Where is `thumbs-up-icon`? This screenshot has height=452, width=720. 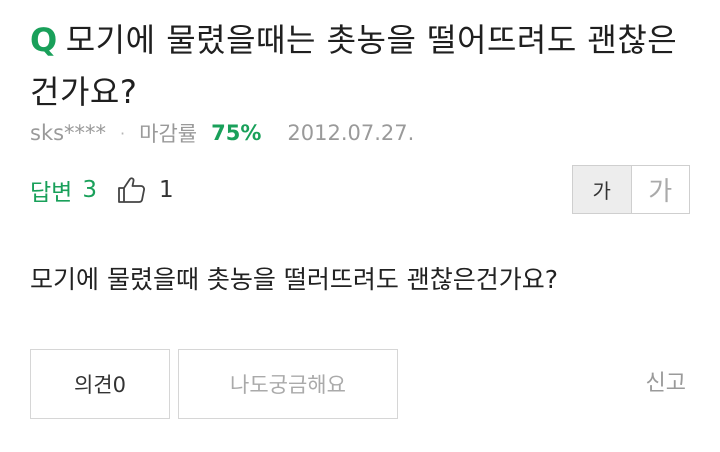
thumbs-up-icon is located at coordinates (131, 190).